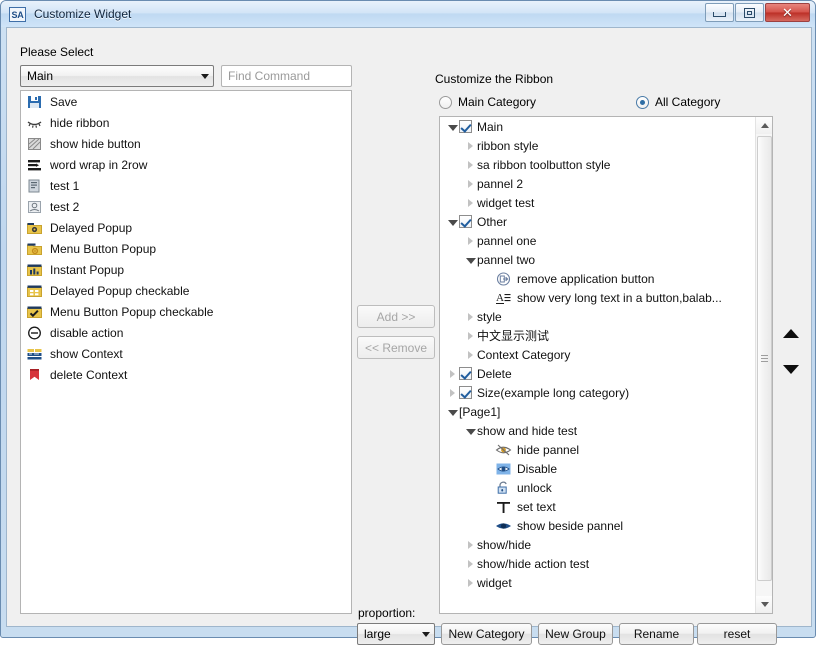 Image resolution: width=816 pixels, height=645 pixels. I want to click on title-bar: SA Customize Widget ✕, so click(408, 14).